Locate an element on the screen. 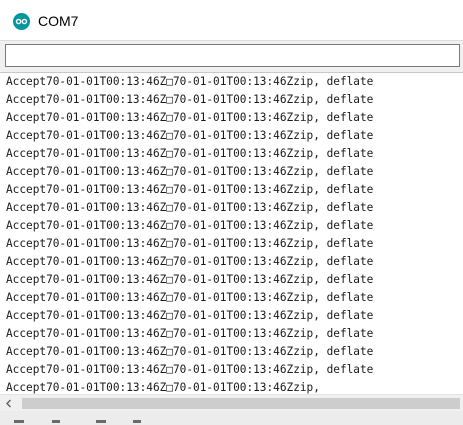  send-input is located at coordinates (232, 55).